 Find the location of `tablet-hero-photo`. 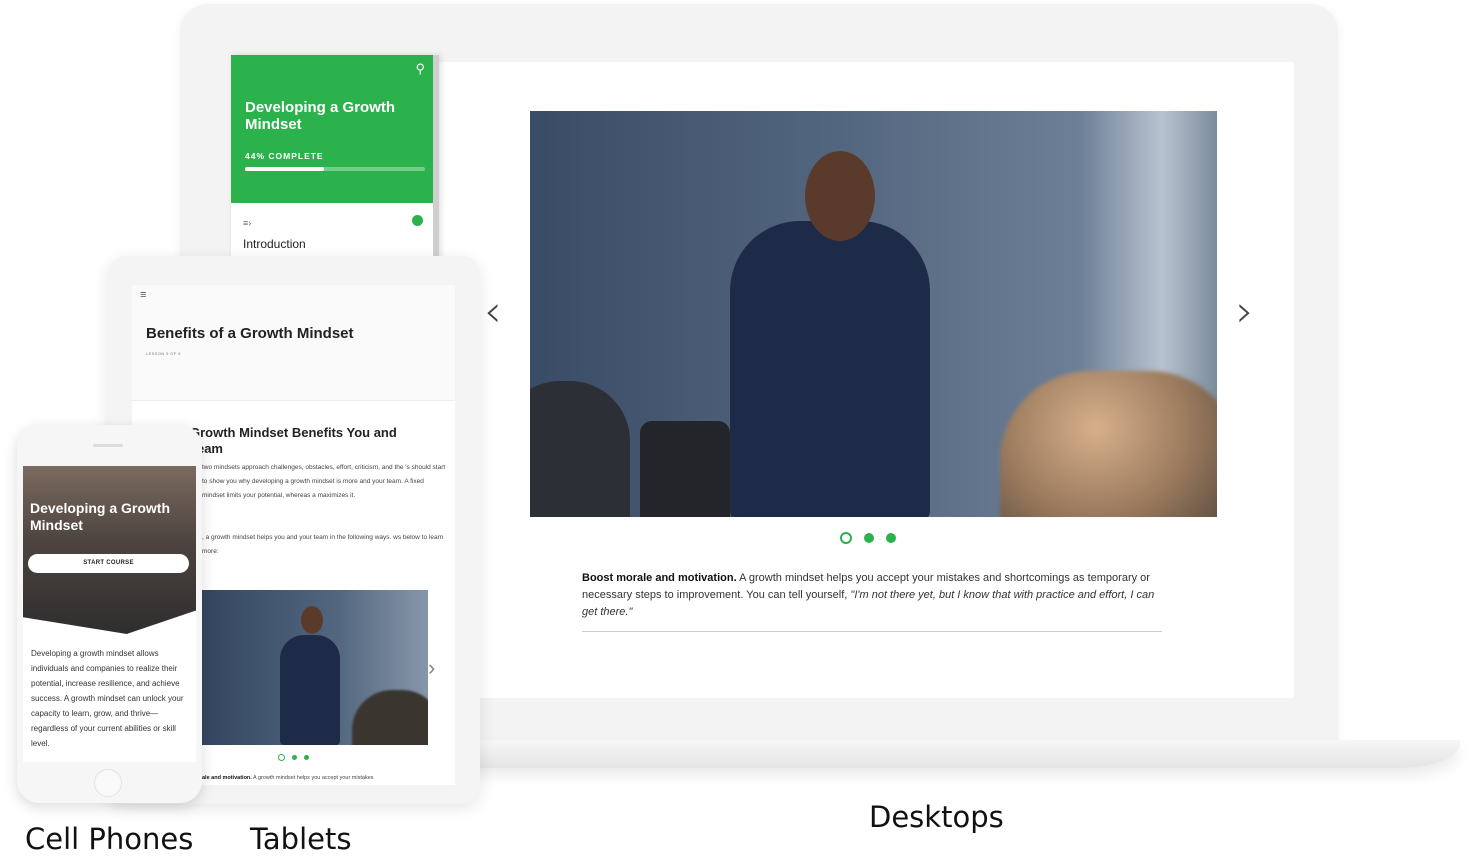

tablet-hero-photo is located at coordinates (315, 667).